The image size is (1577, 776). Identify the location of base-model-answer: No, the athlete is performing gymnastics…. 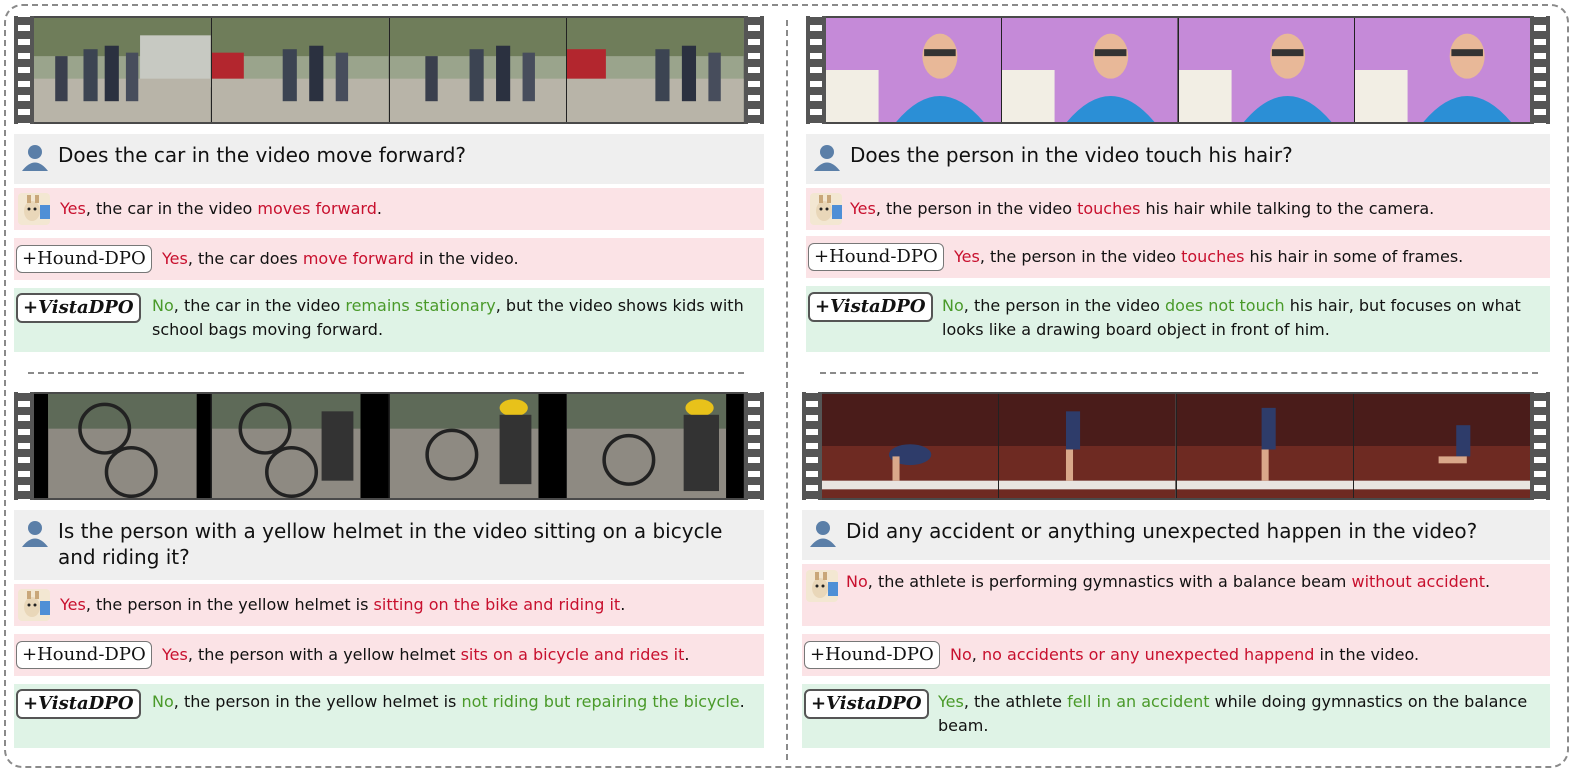
(1176, 595).